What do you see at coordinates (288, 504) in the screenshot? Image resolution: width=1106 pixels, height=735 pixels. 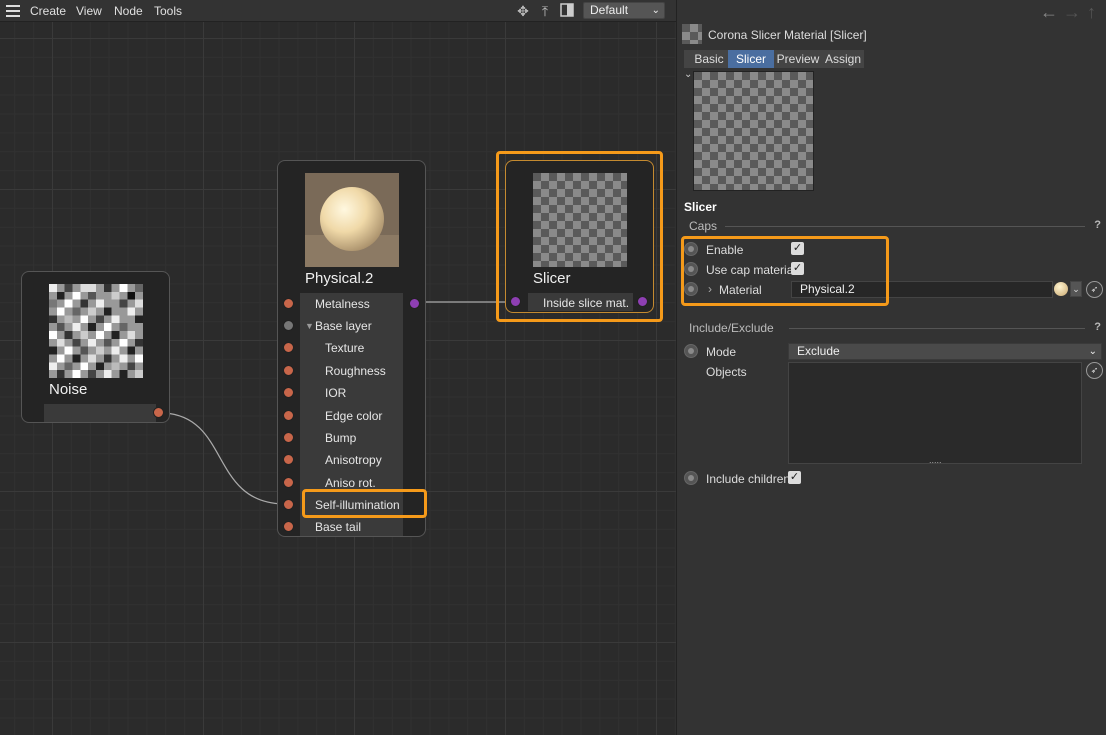 I see `port-self-illumination-dot` at bounding box center [288, 504].